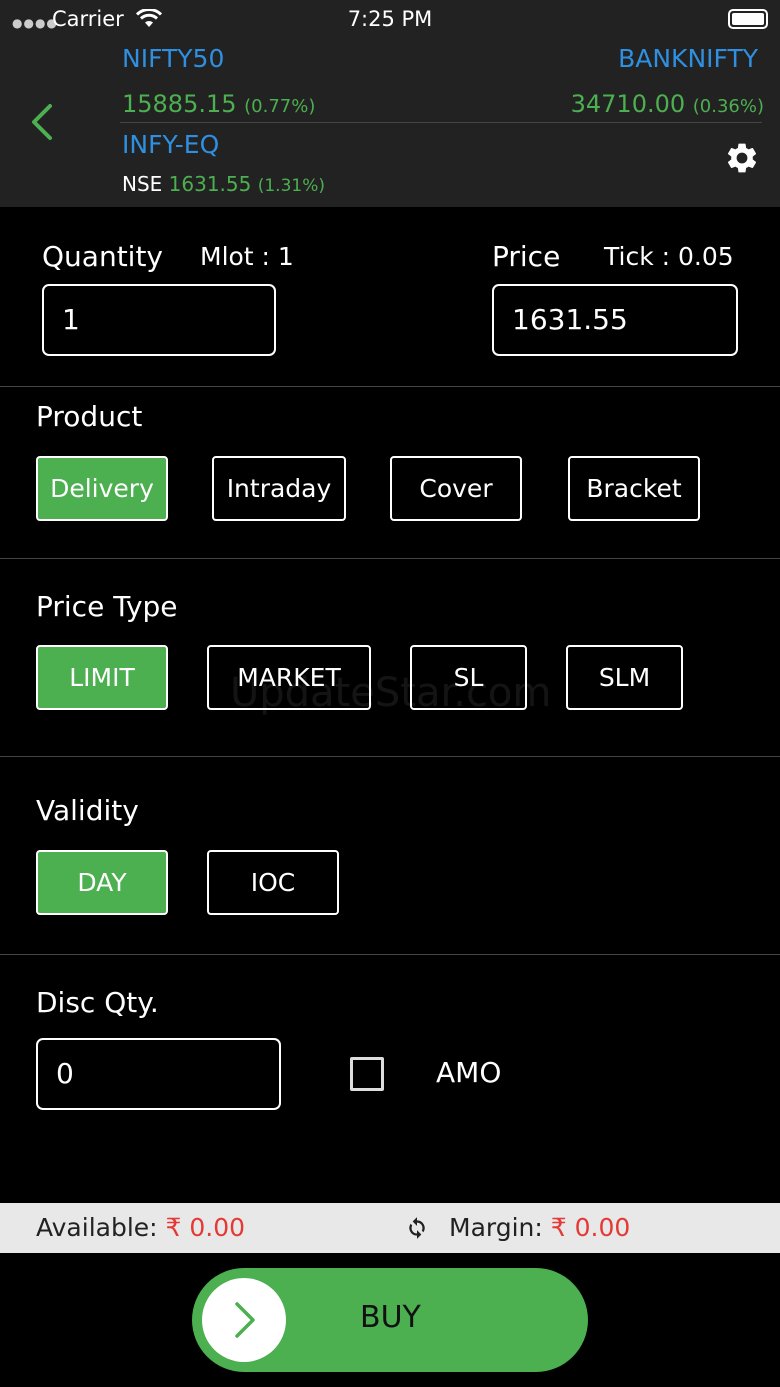 The width and height of the screenshot is (780, 1387). I want to click on index-nifty-value: 15885.15, so click(179, 104).